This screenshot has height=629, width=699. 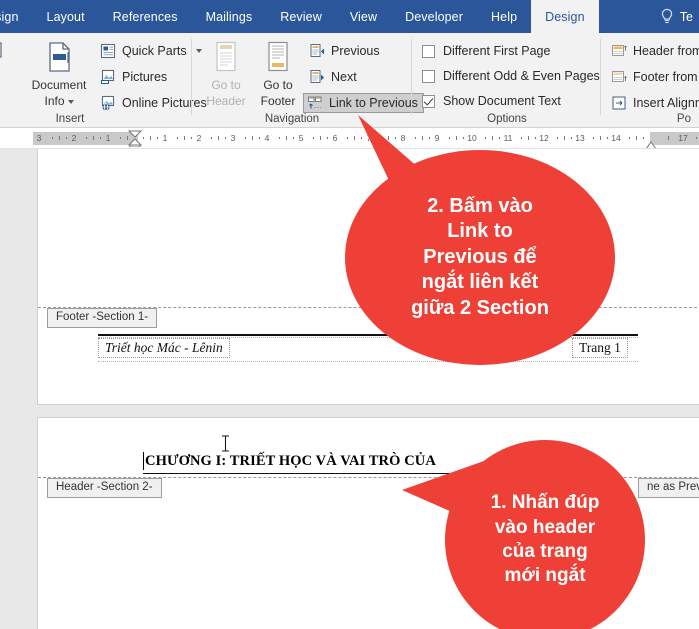 I want to click on footer-from-bottom-item: Footer from B, so click(x=655, y=77).